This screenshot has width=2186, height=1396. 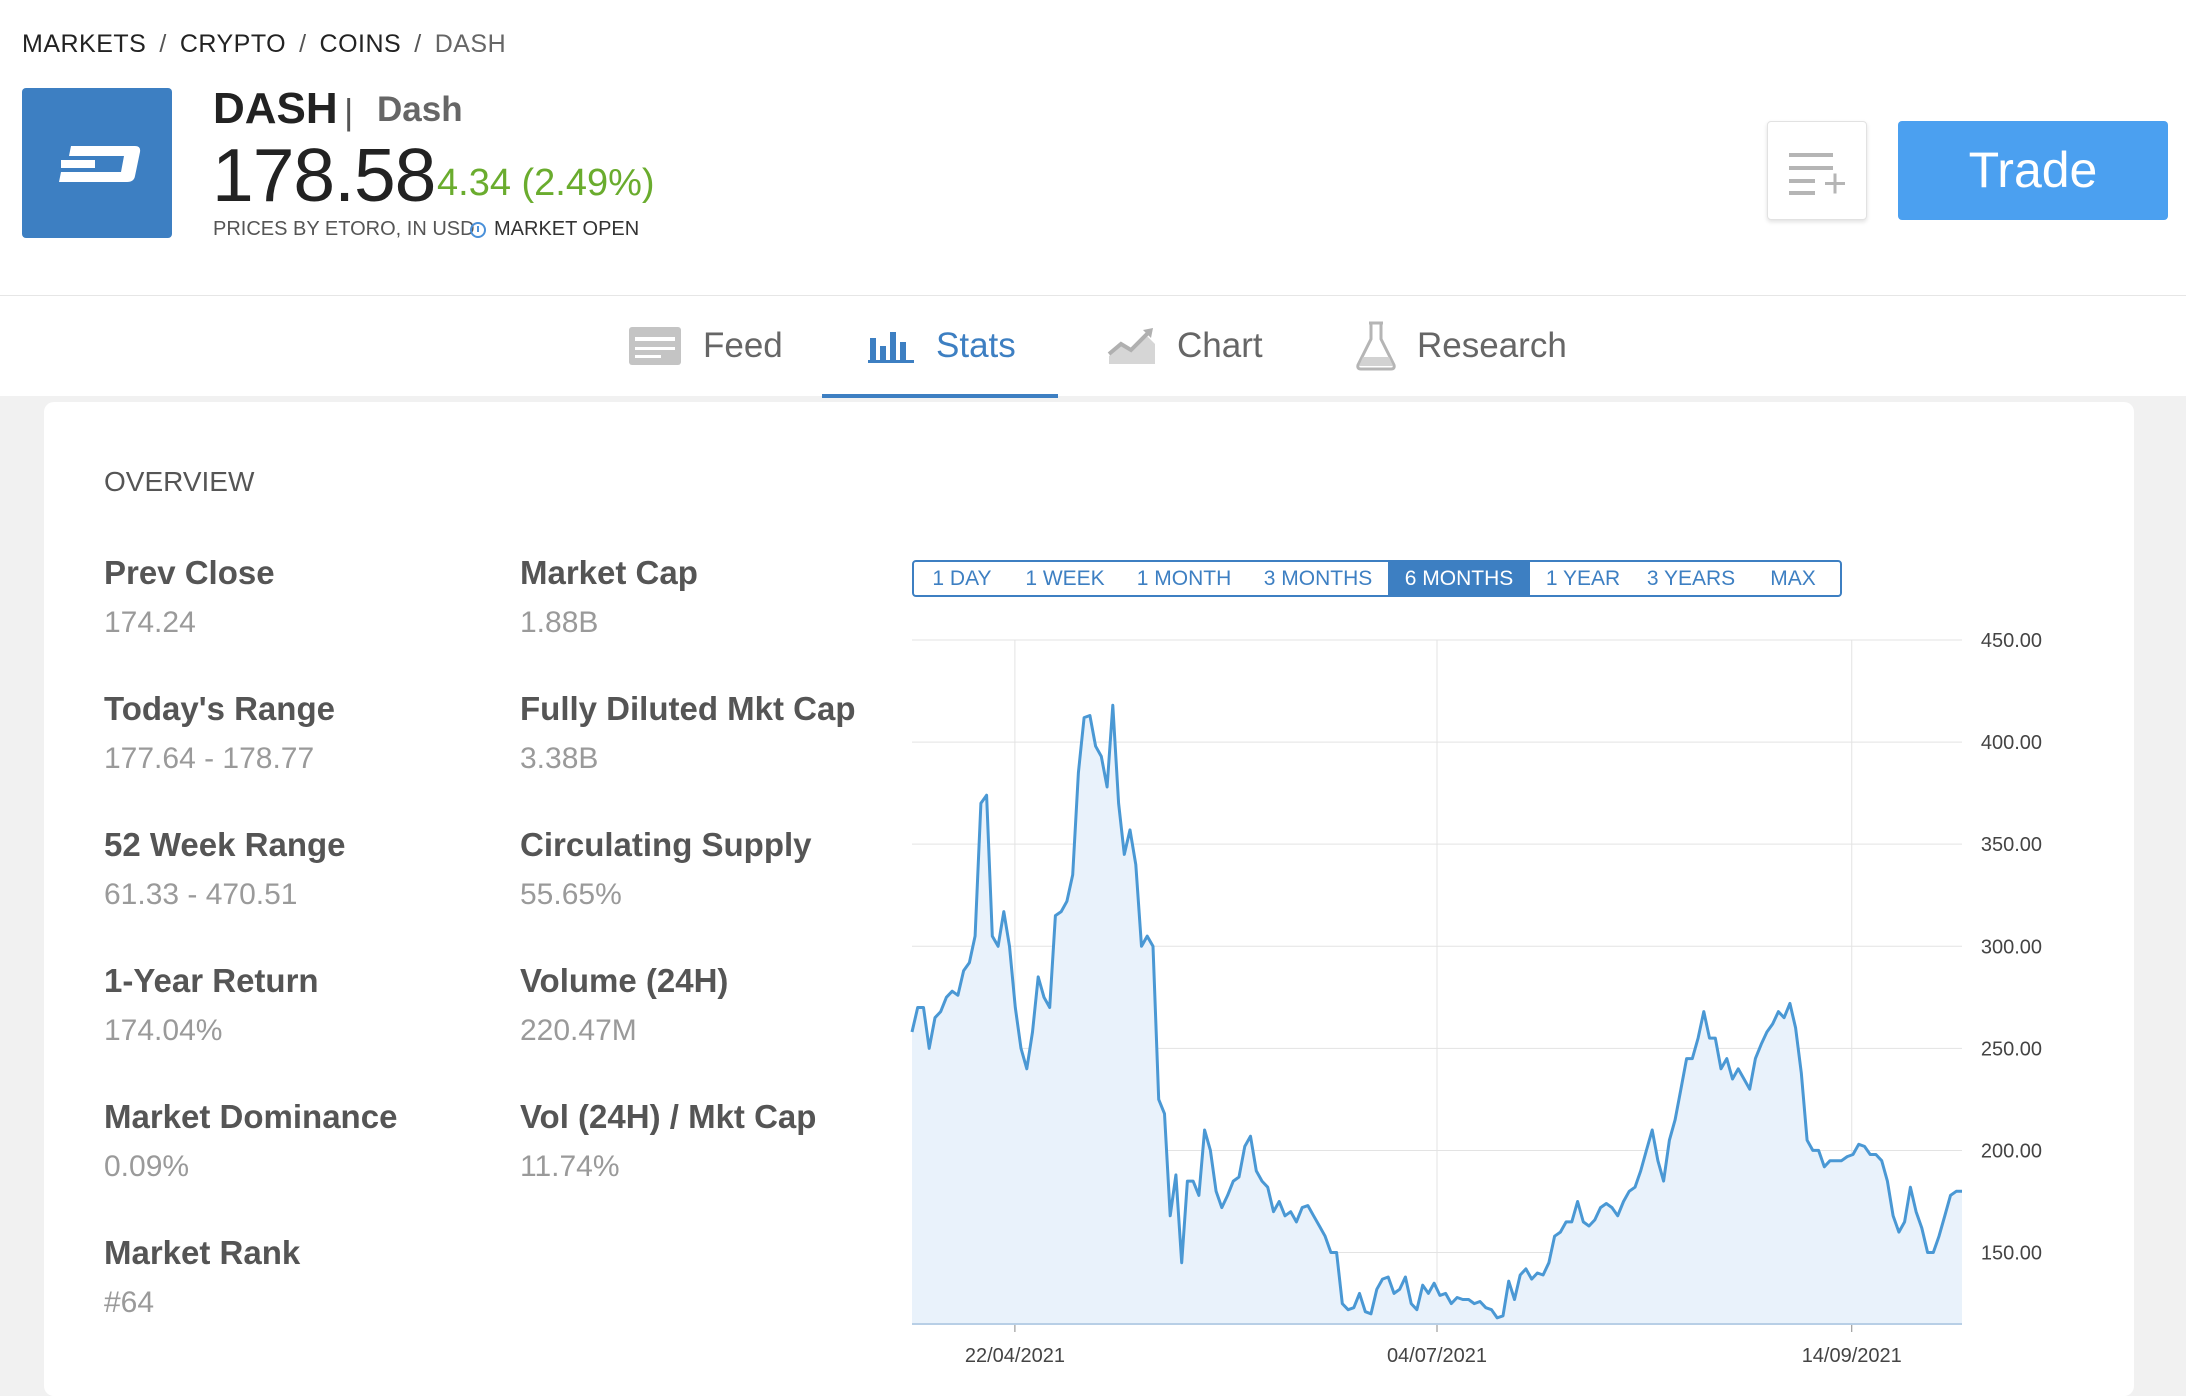 What do you see at coordinates (97, 163) in the screenshot?
I see `dash-logo-icon` at bounding box center [97, 163].